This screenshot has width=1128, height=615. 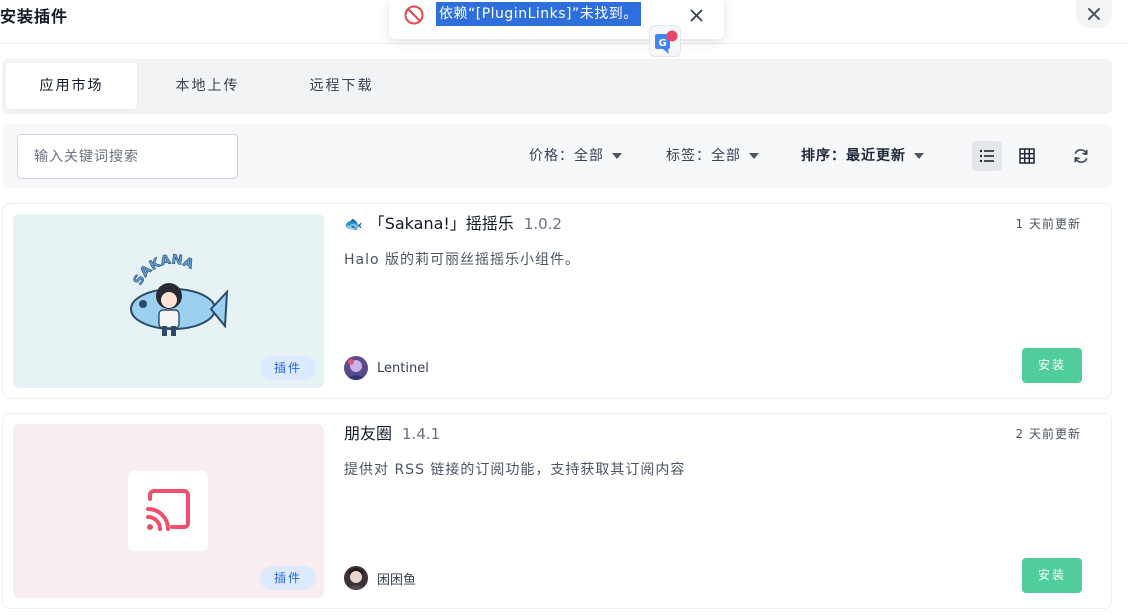 I want to click on plugin-author: 困困鱼, so click(x=380, y=578).